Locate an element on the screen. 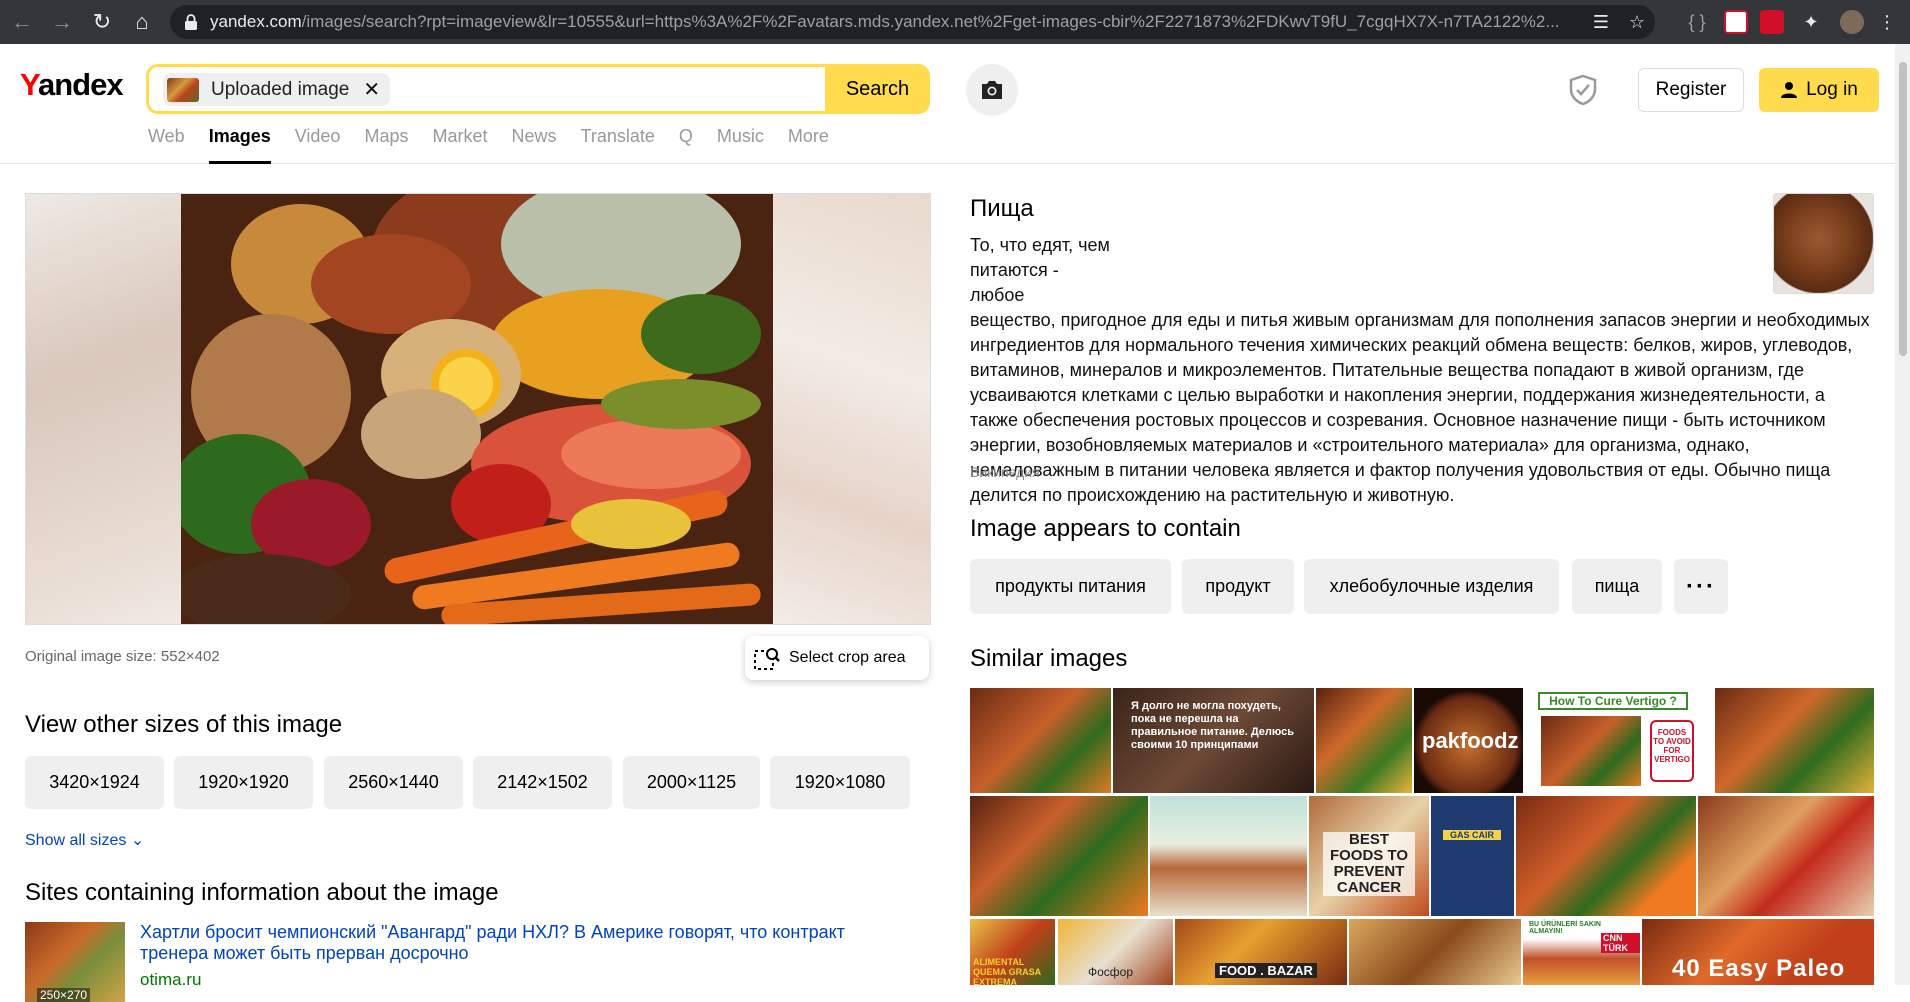 Image resolution: width=1910 pixels, height=1002 pixels. wiki-text-float-spacer is located at coordinates (1490, 270).